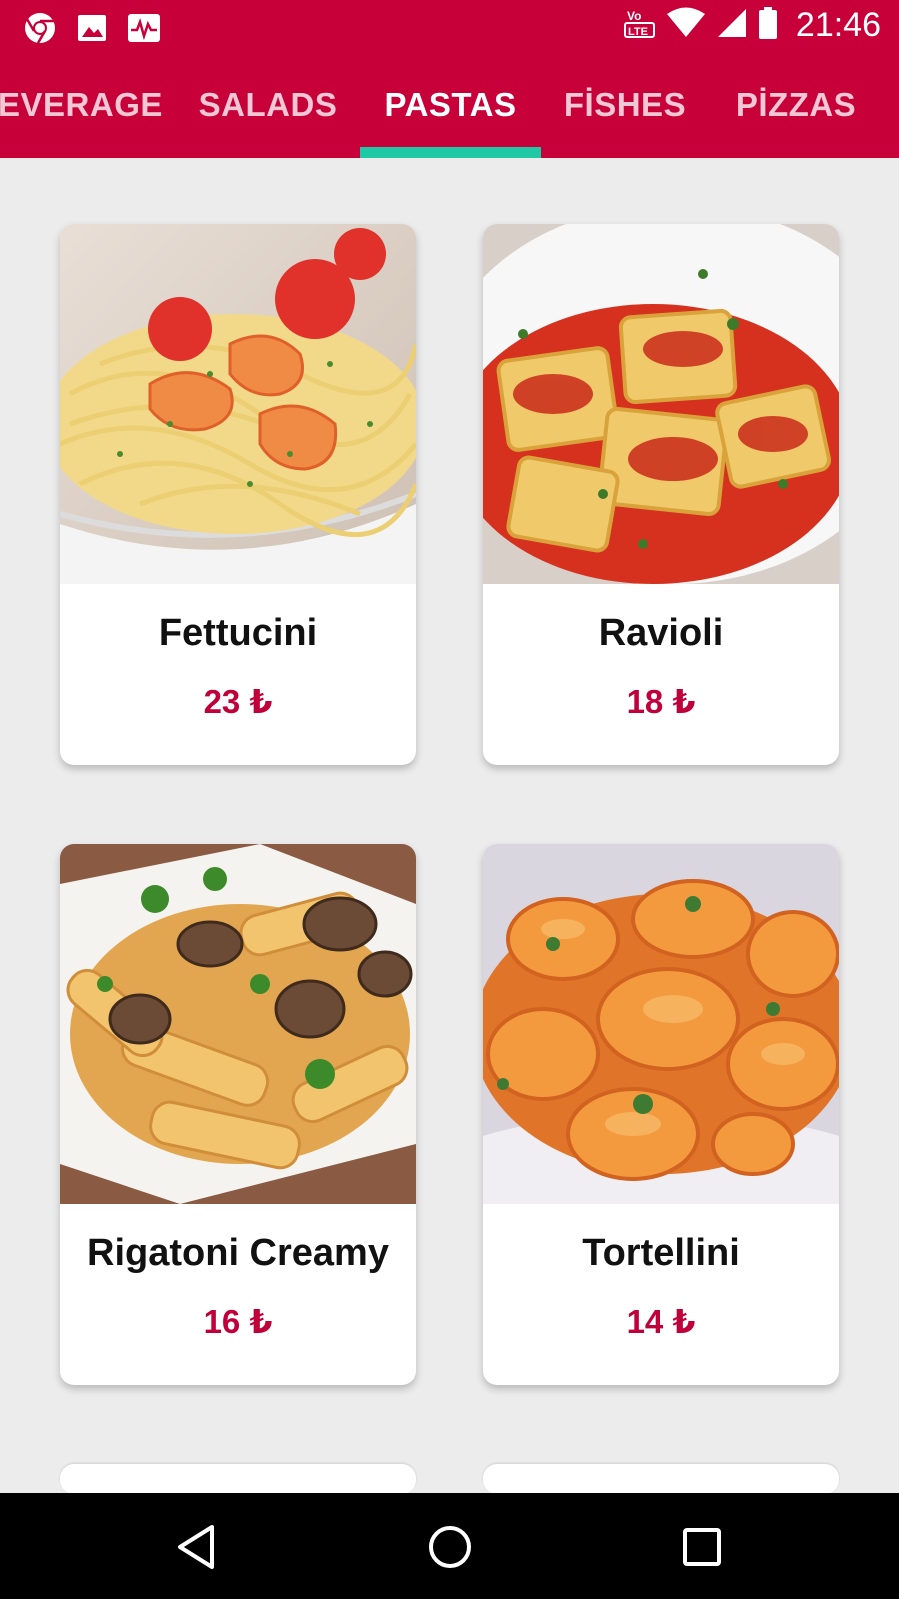 The height and width of the screenshot is (1599, 899). Describe the element at coordinates (768, 25) in the screenshot. I see `battery-icon` at that location.